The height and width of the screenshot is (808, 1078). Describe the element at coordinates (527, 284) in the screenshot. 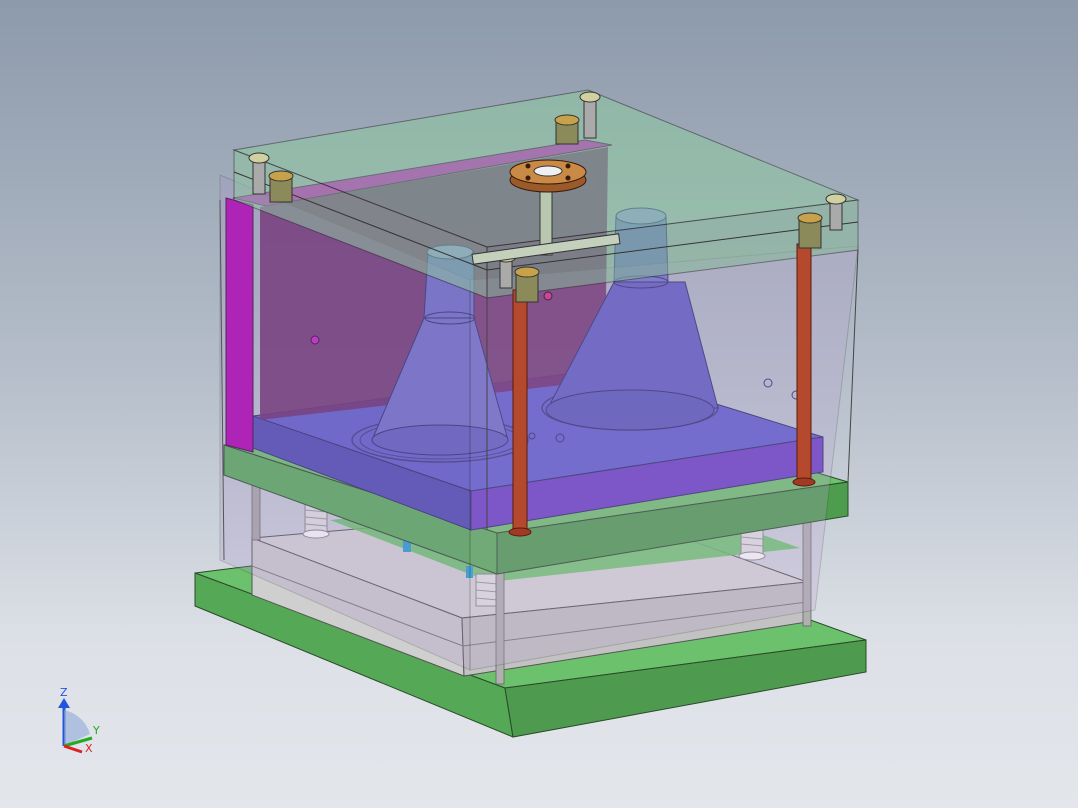

I see `bushing-front` at that location.